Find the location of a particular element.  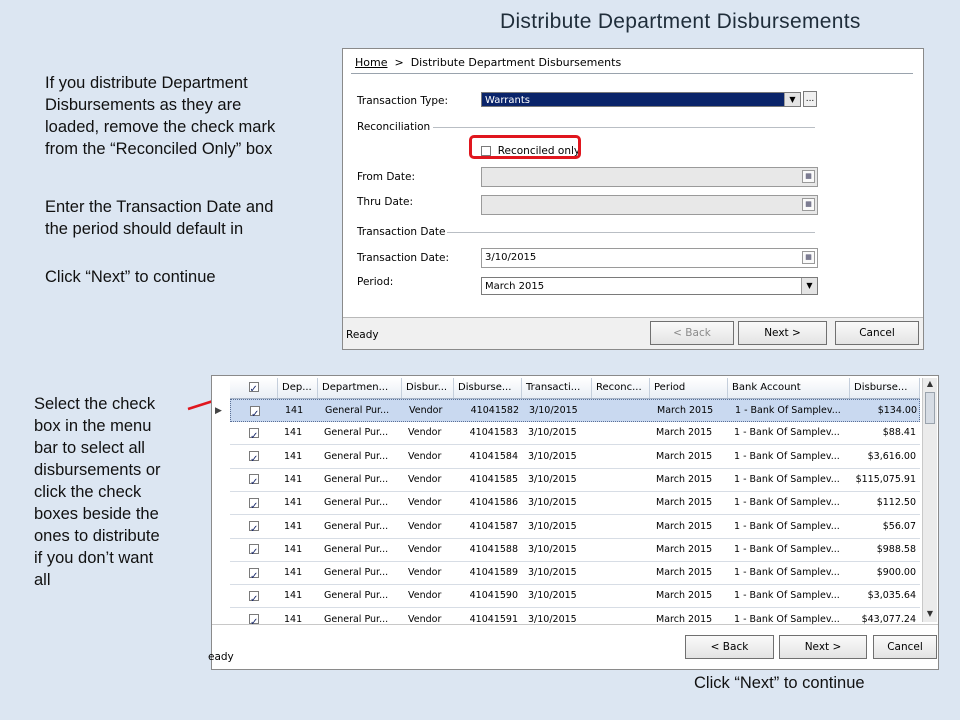

select-all-header is located at coordinates (254, 388).